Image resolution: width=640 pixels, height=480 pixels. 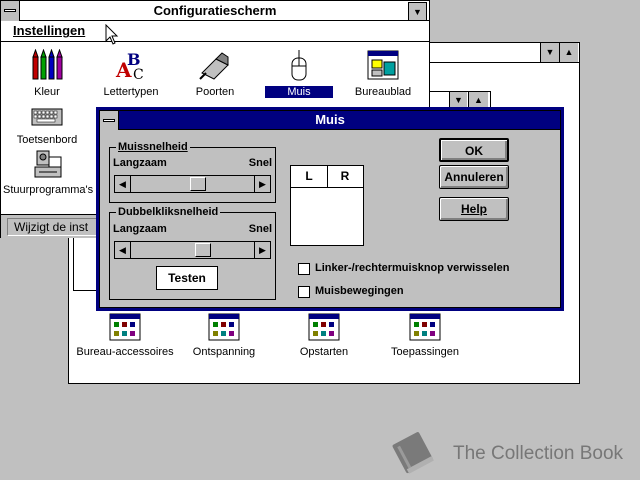 I want to click on book-logo-icon, so click(x=413, y=453).